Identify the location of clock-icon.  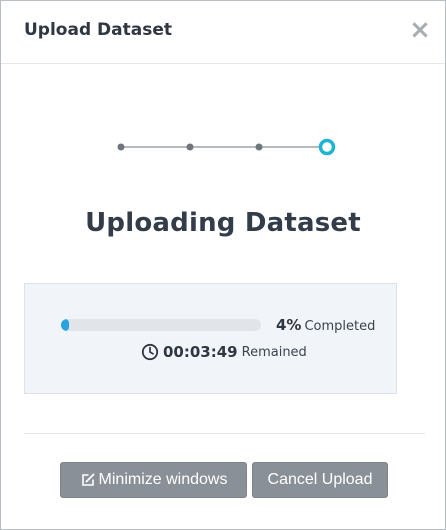
(150, 352).